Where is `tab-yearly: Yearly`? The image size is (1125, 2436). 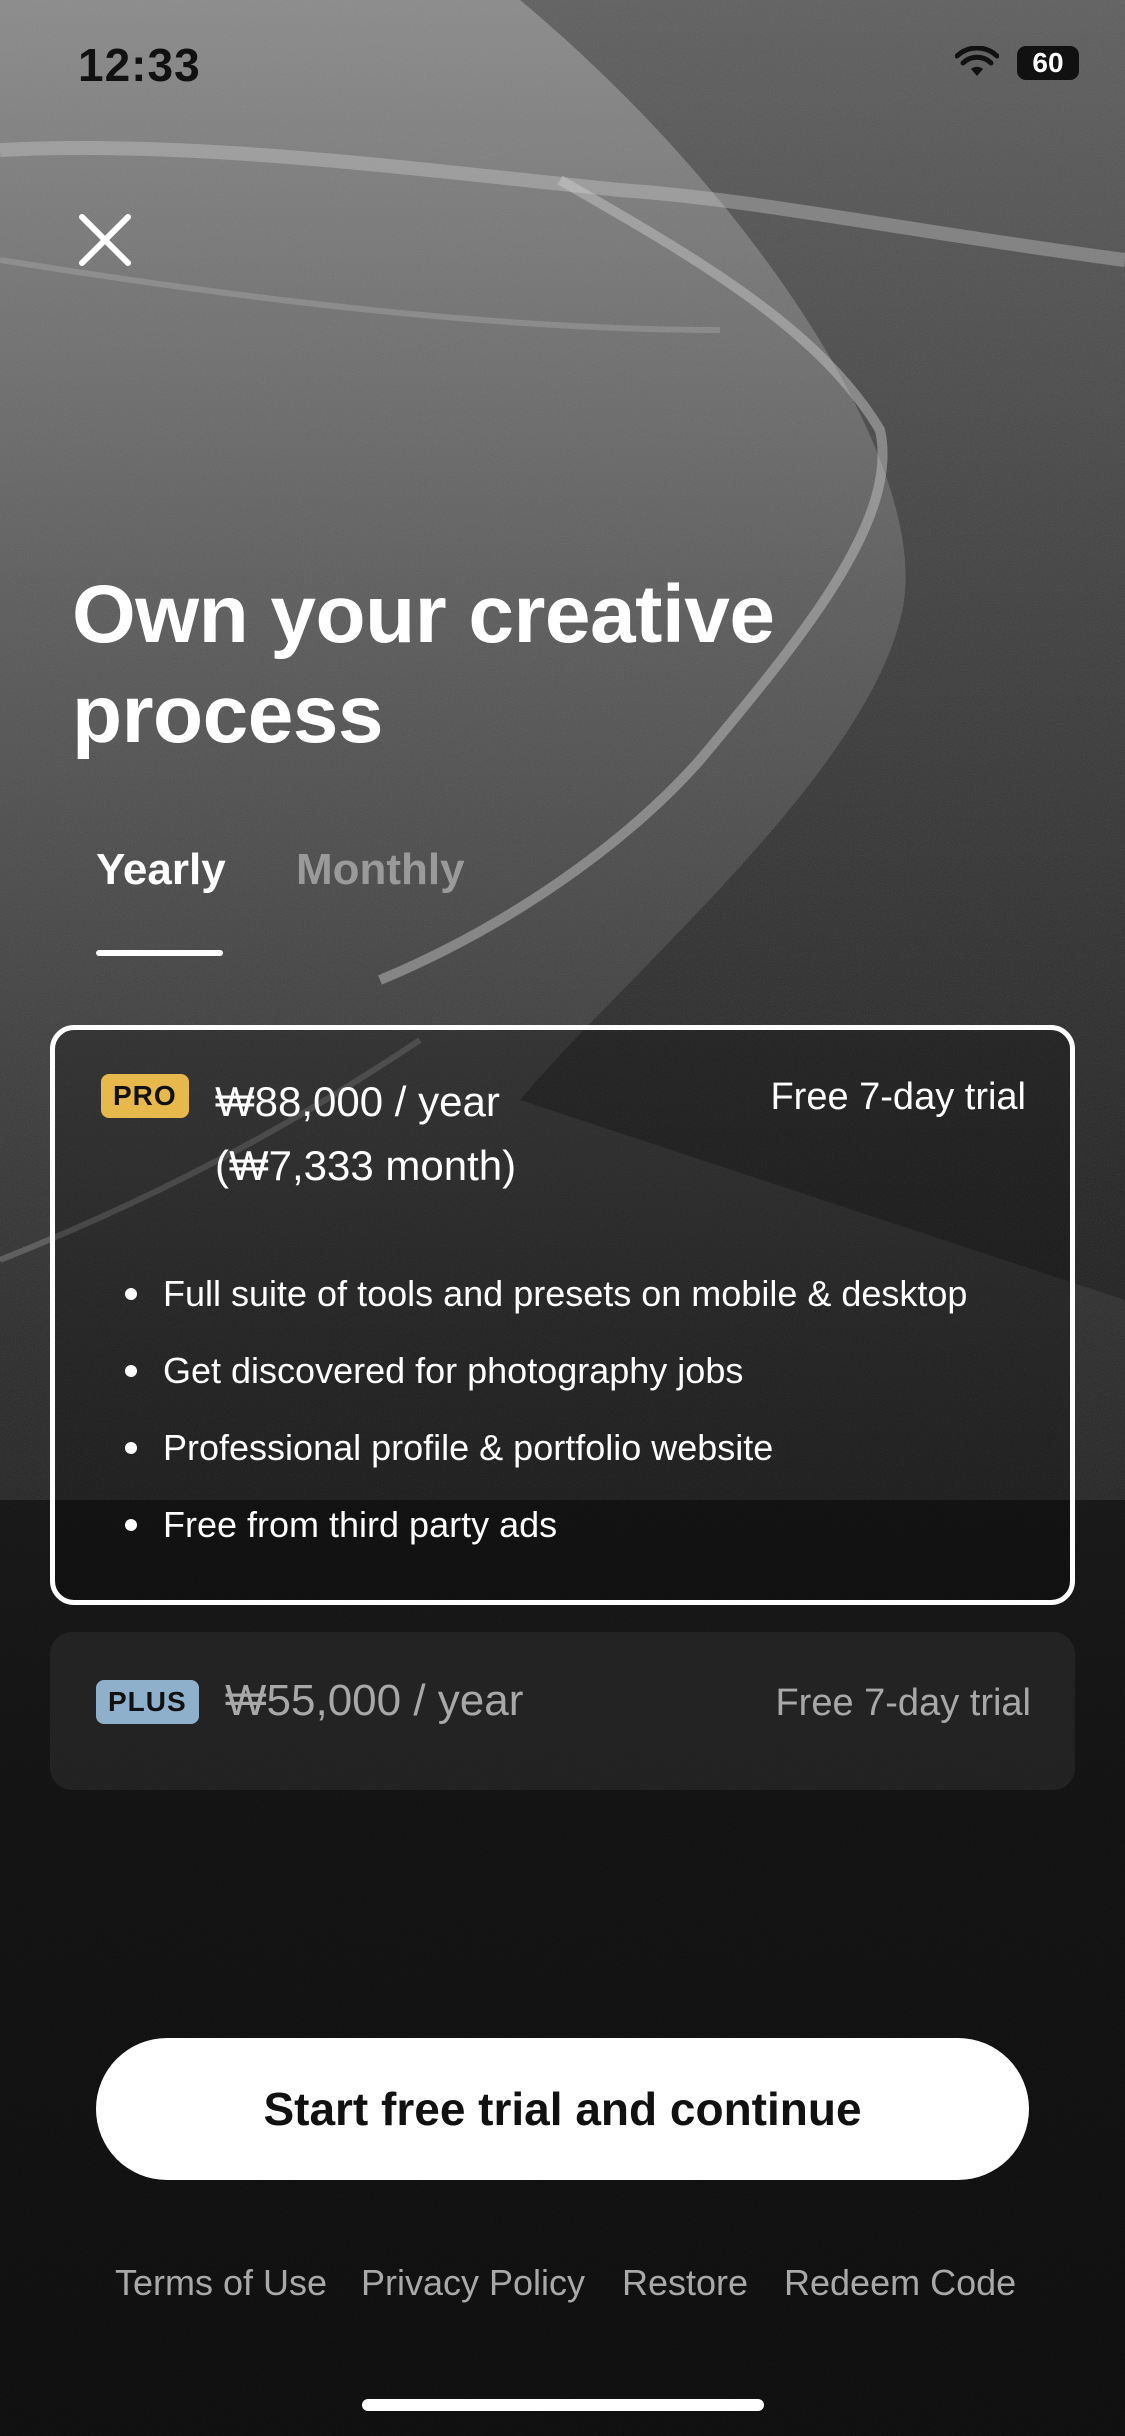
tab-yearly: Yearly is located at coordinates (161, 870).